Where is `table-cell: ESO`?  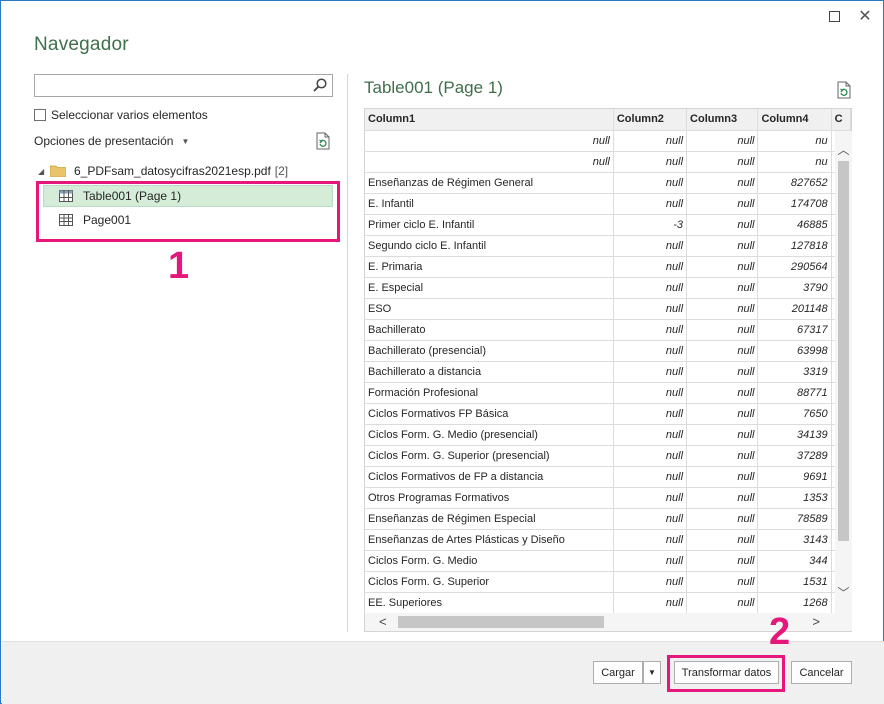
table-cell: ESO is located at coordinates (489, 309).